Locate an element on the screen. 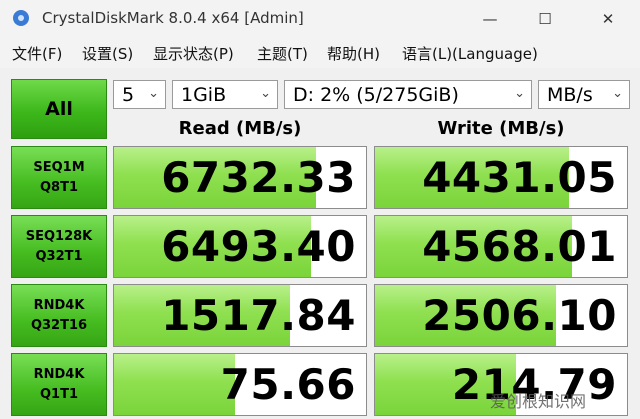 This screenshot has height=419, width=640. maximize-button: ☐ is located at coordinates (545, 19).